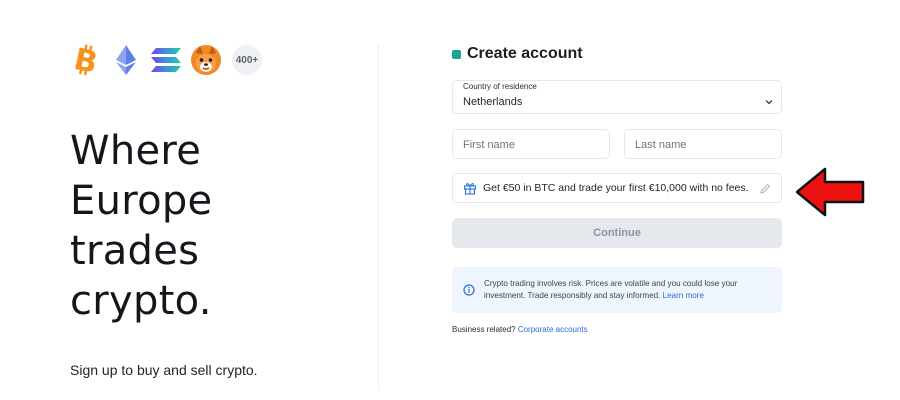  What do you see at coordinates (500, 86) in the screenshot?
I see `country-label: Country of residence` at bounding box center [500, 86].